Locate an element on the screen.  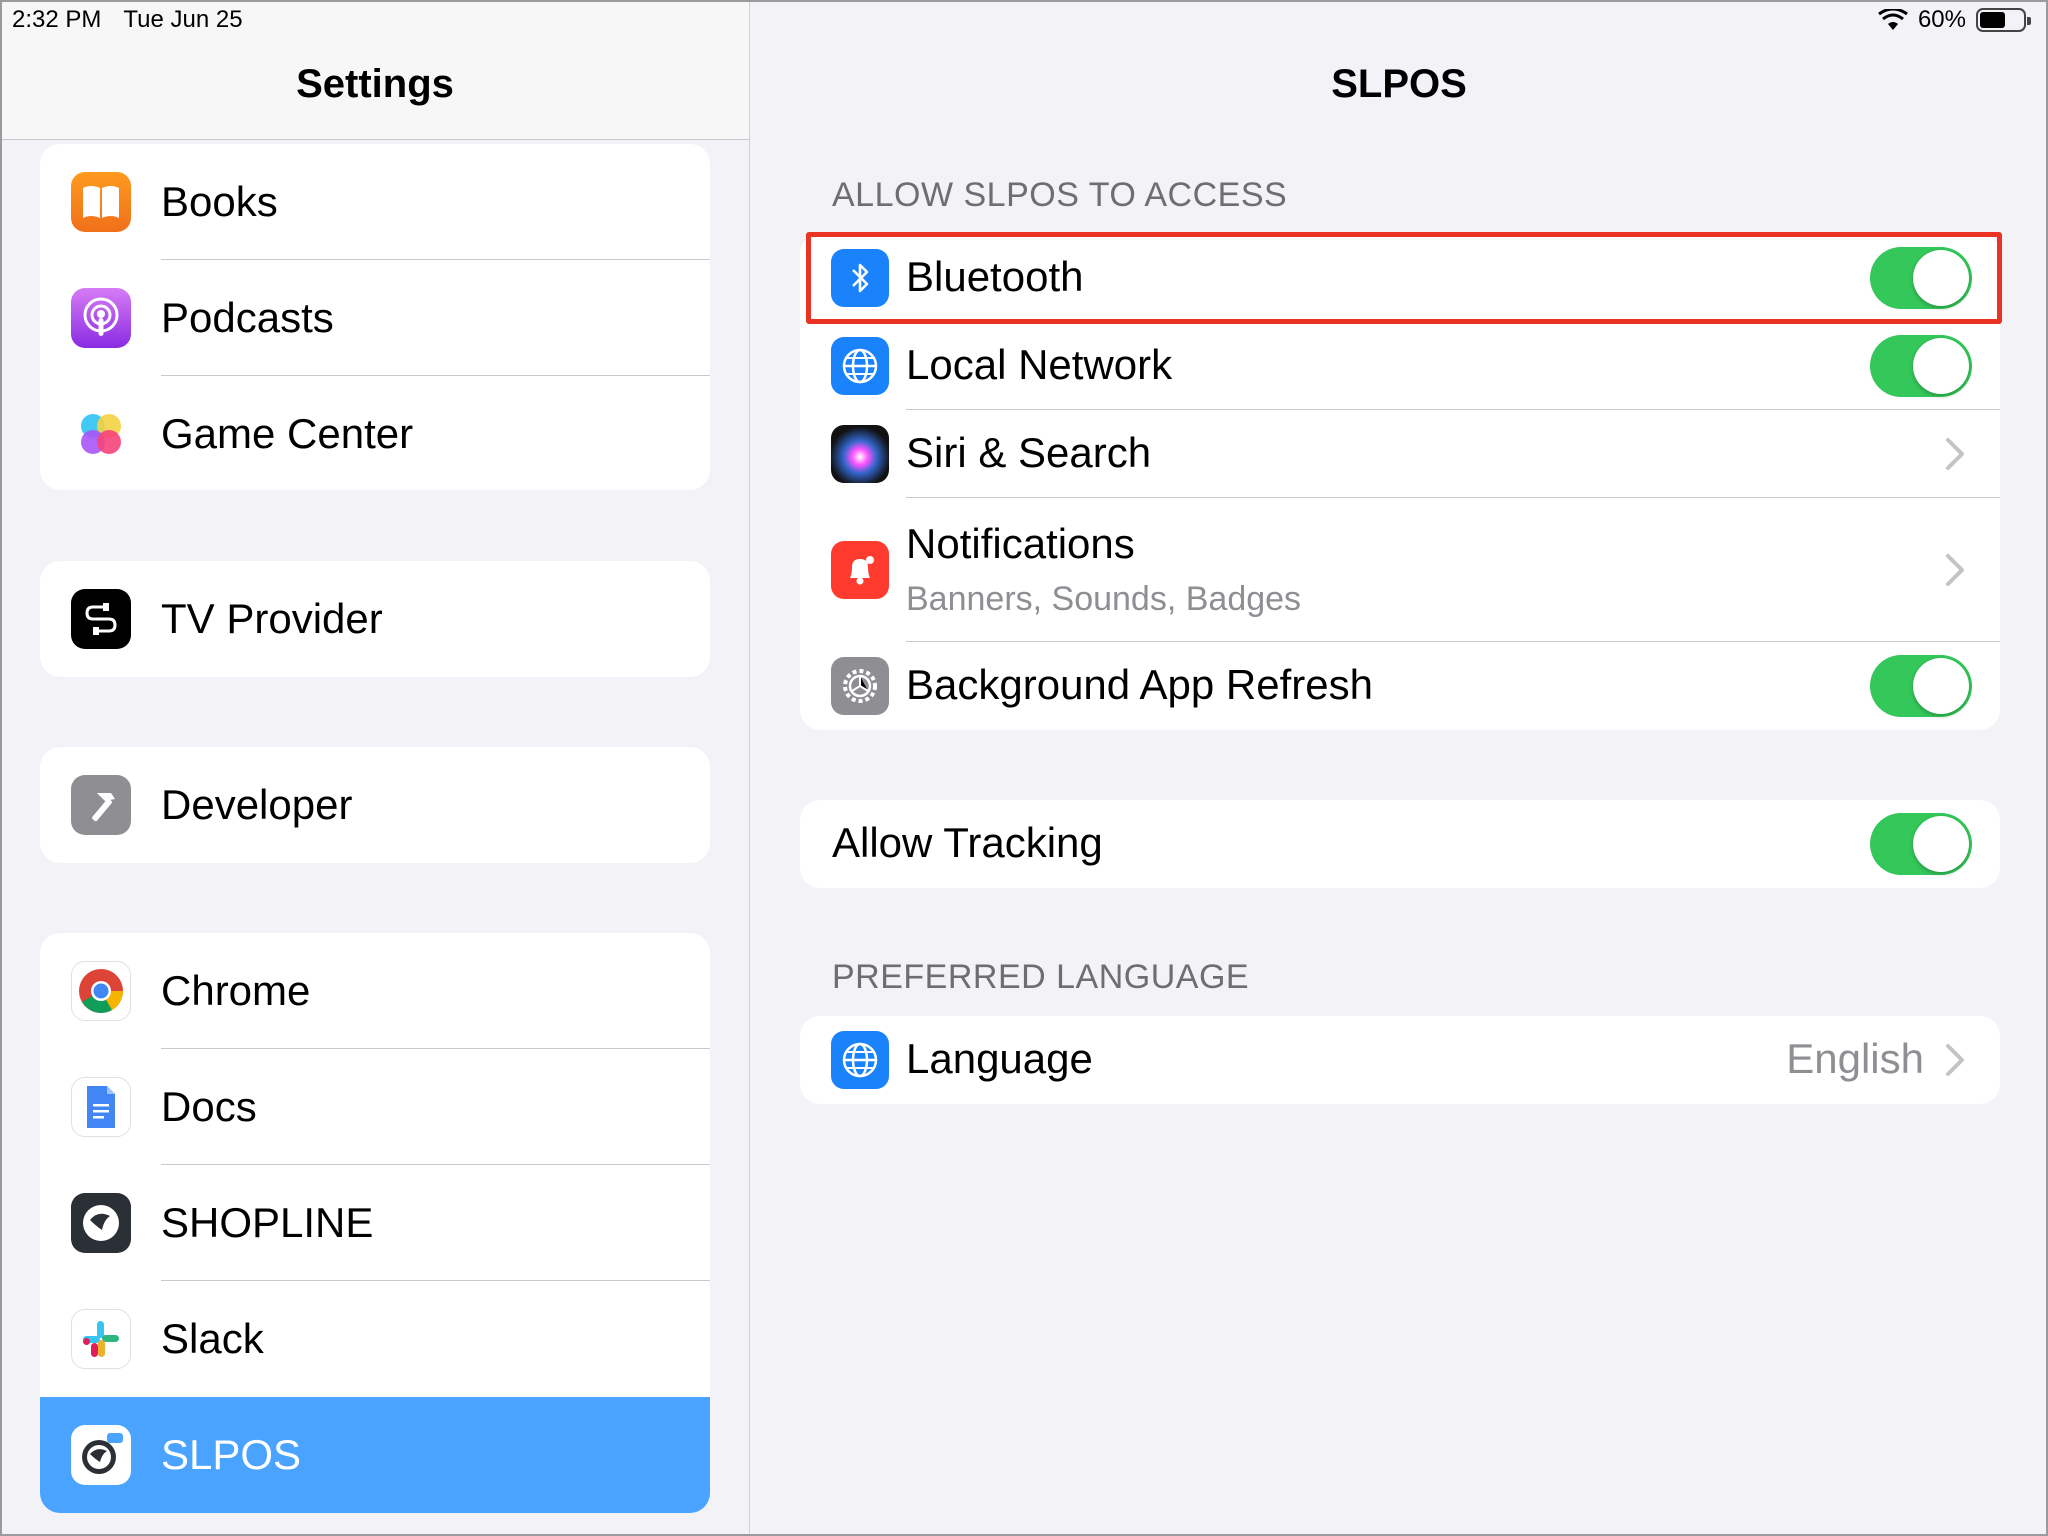
books-icon is located at coordinates (101, 202).